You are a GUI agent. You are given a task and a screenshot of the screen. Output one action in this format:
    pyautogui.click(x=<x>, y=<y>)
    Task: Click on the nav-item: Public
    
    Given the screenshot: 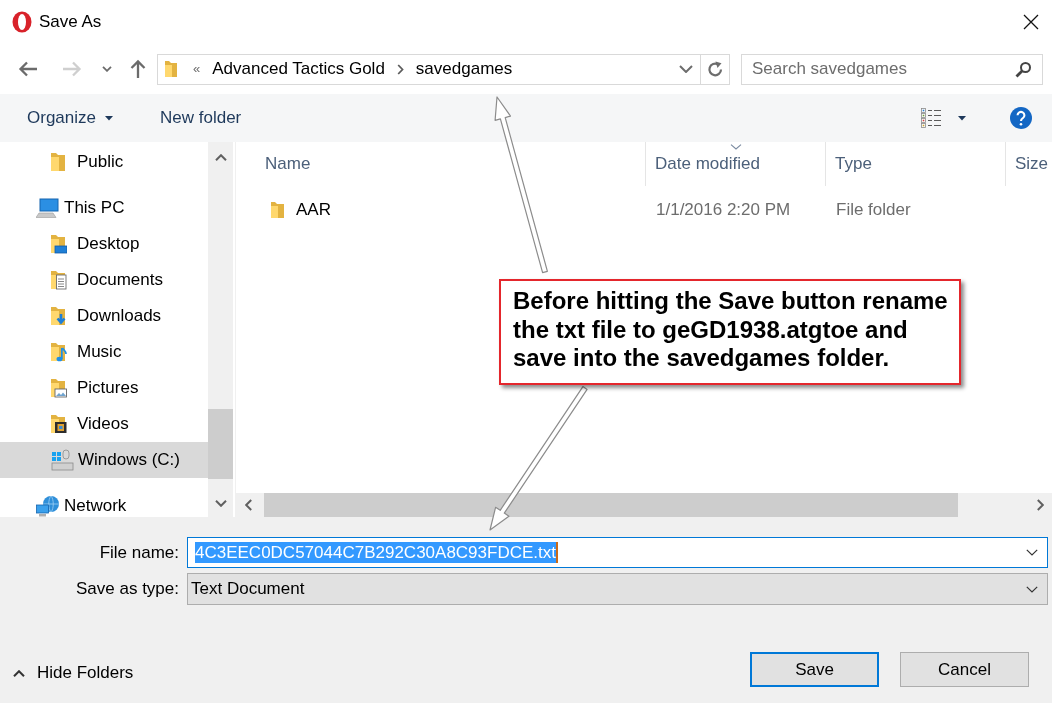 What is the action you would take?
    pyautogui.click(x=104, y=162)
    